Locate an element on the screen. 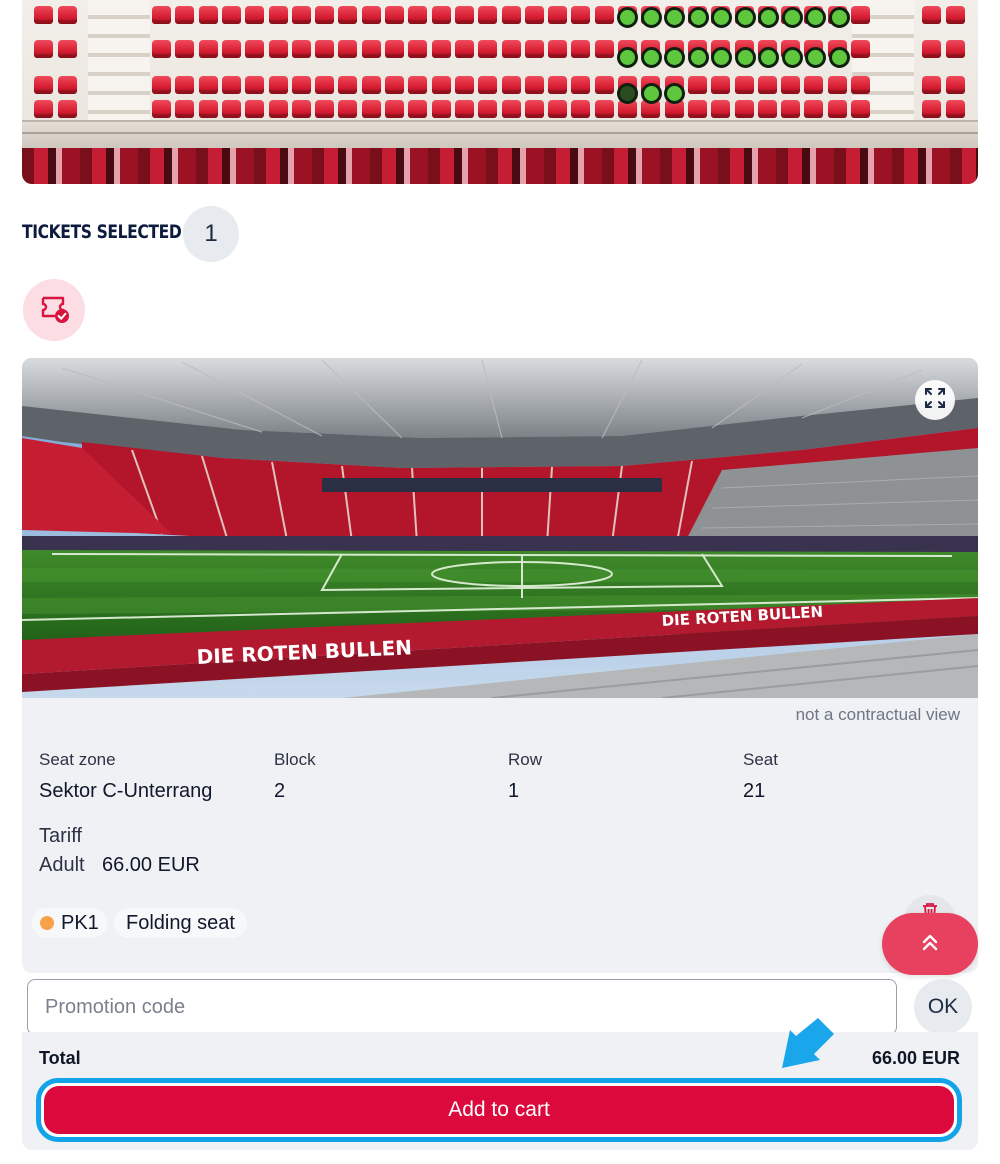 The image size is (1000, 1164). seat-grid is located at coordinates (500, 60).